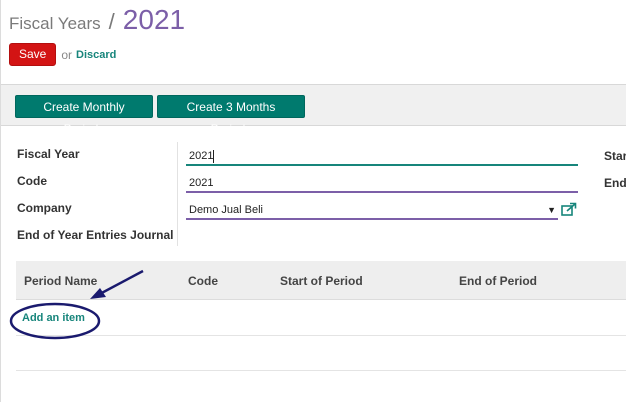 Image resolution: width=626 pixels, height=402 pixels. I want to click on annotation-circle, so click(55, 321).